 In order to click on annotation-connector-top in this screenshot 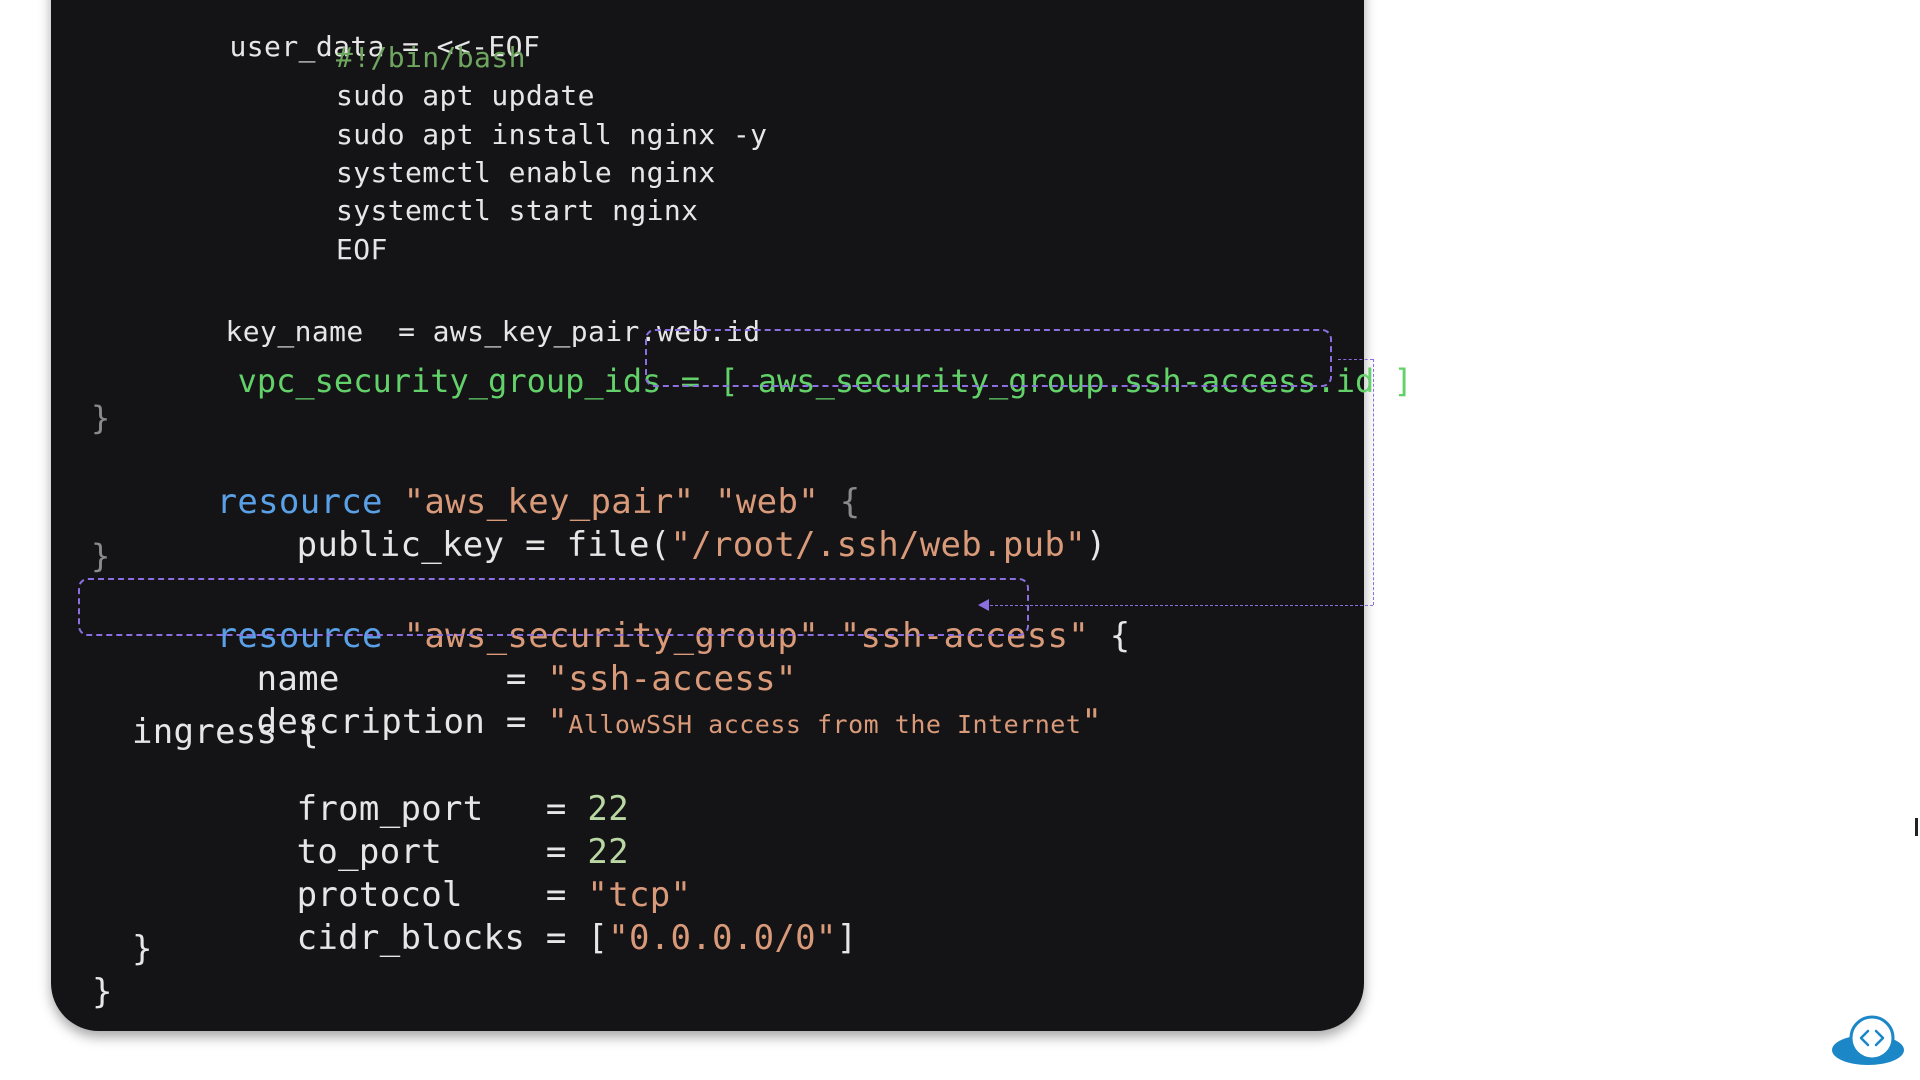, I will do `click(1355, 359)`.